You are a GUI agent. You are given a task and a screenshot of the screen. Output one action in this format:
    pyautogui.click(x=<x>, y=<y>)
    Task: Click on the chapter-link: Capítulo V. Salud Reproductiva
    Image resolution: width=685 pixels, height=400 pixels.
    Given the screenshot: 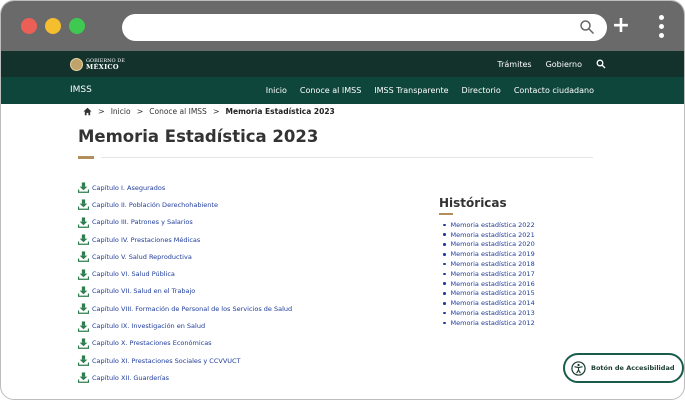 What is the action you would take?
    pyautogui.click(x=142, y=257)
    